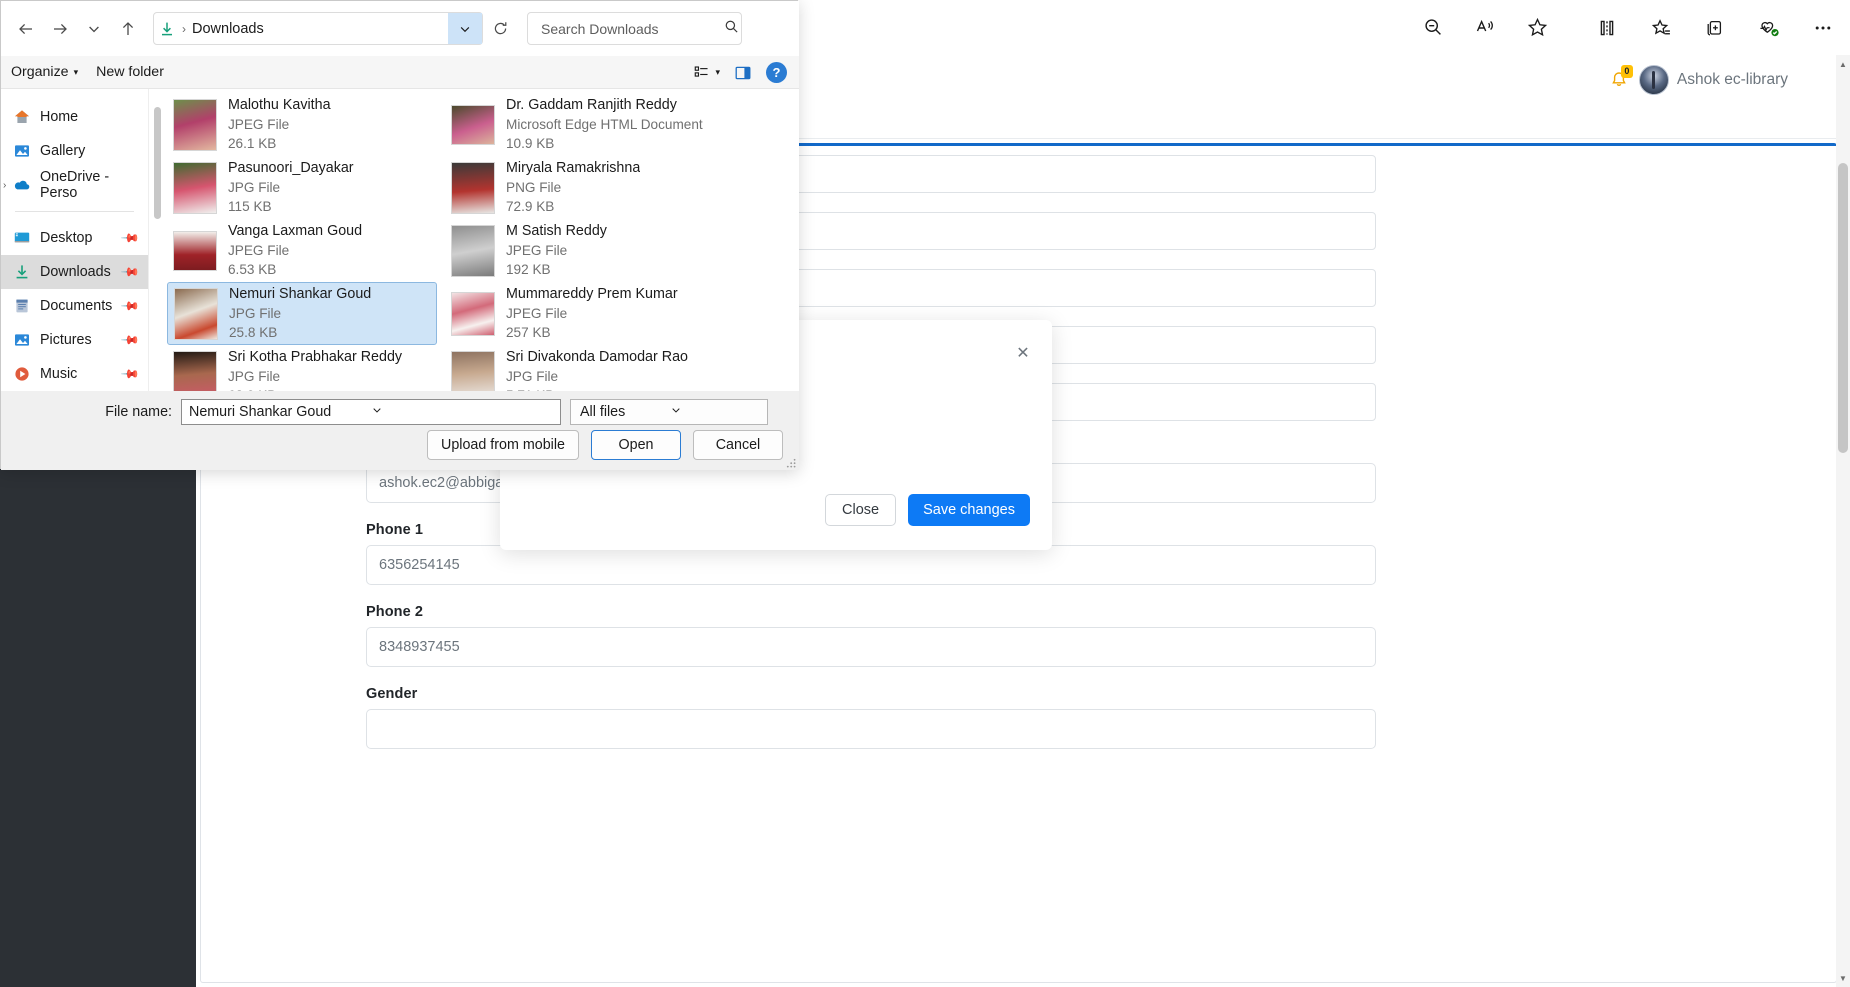  I want to click on sidebar-item-label: OneDrive - Perso, so click(75, 185).